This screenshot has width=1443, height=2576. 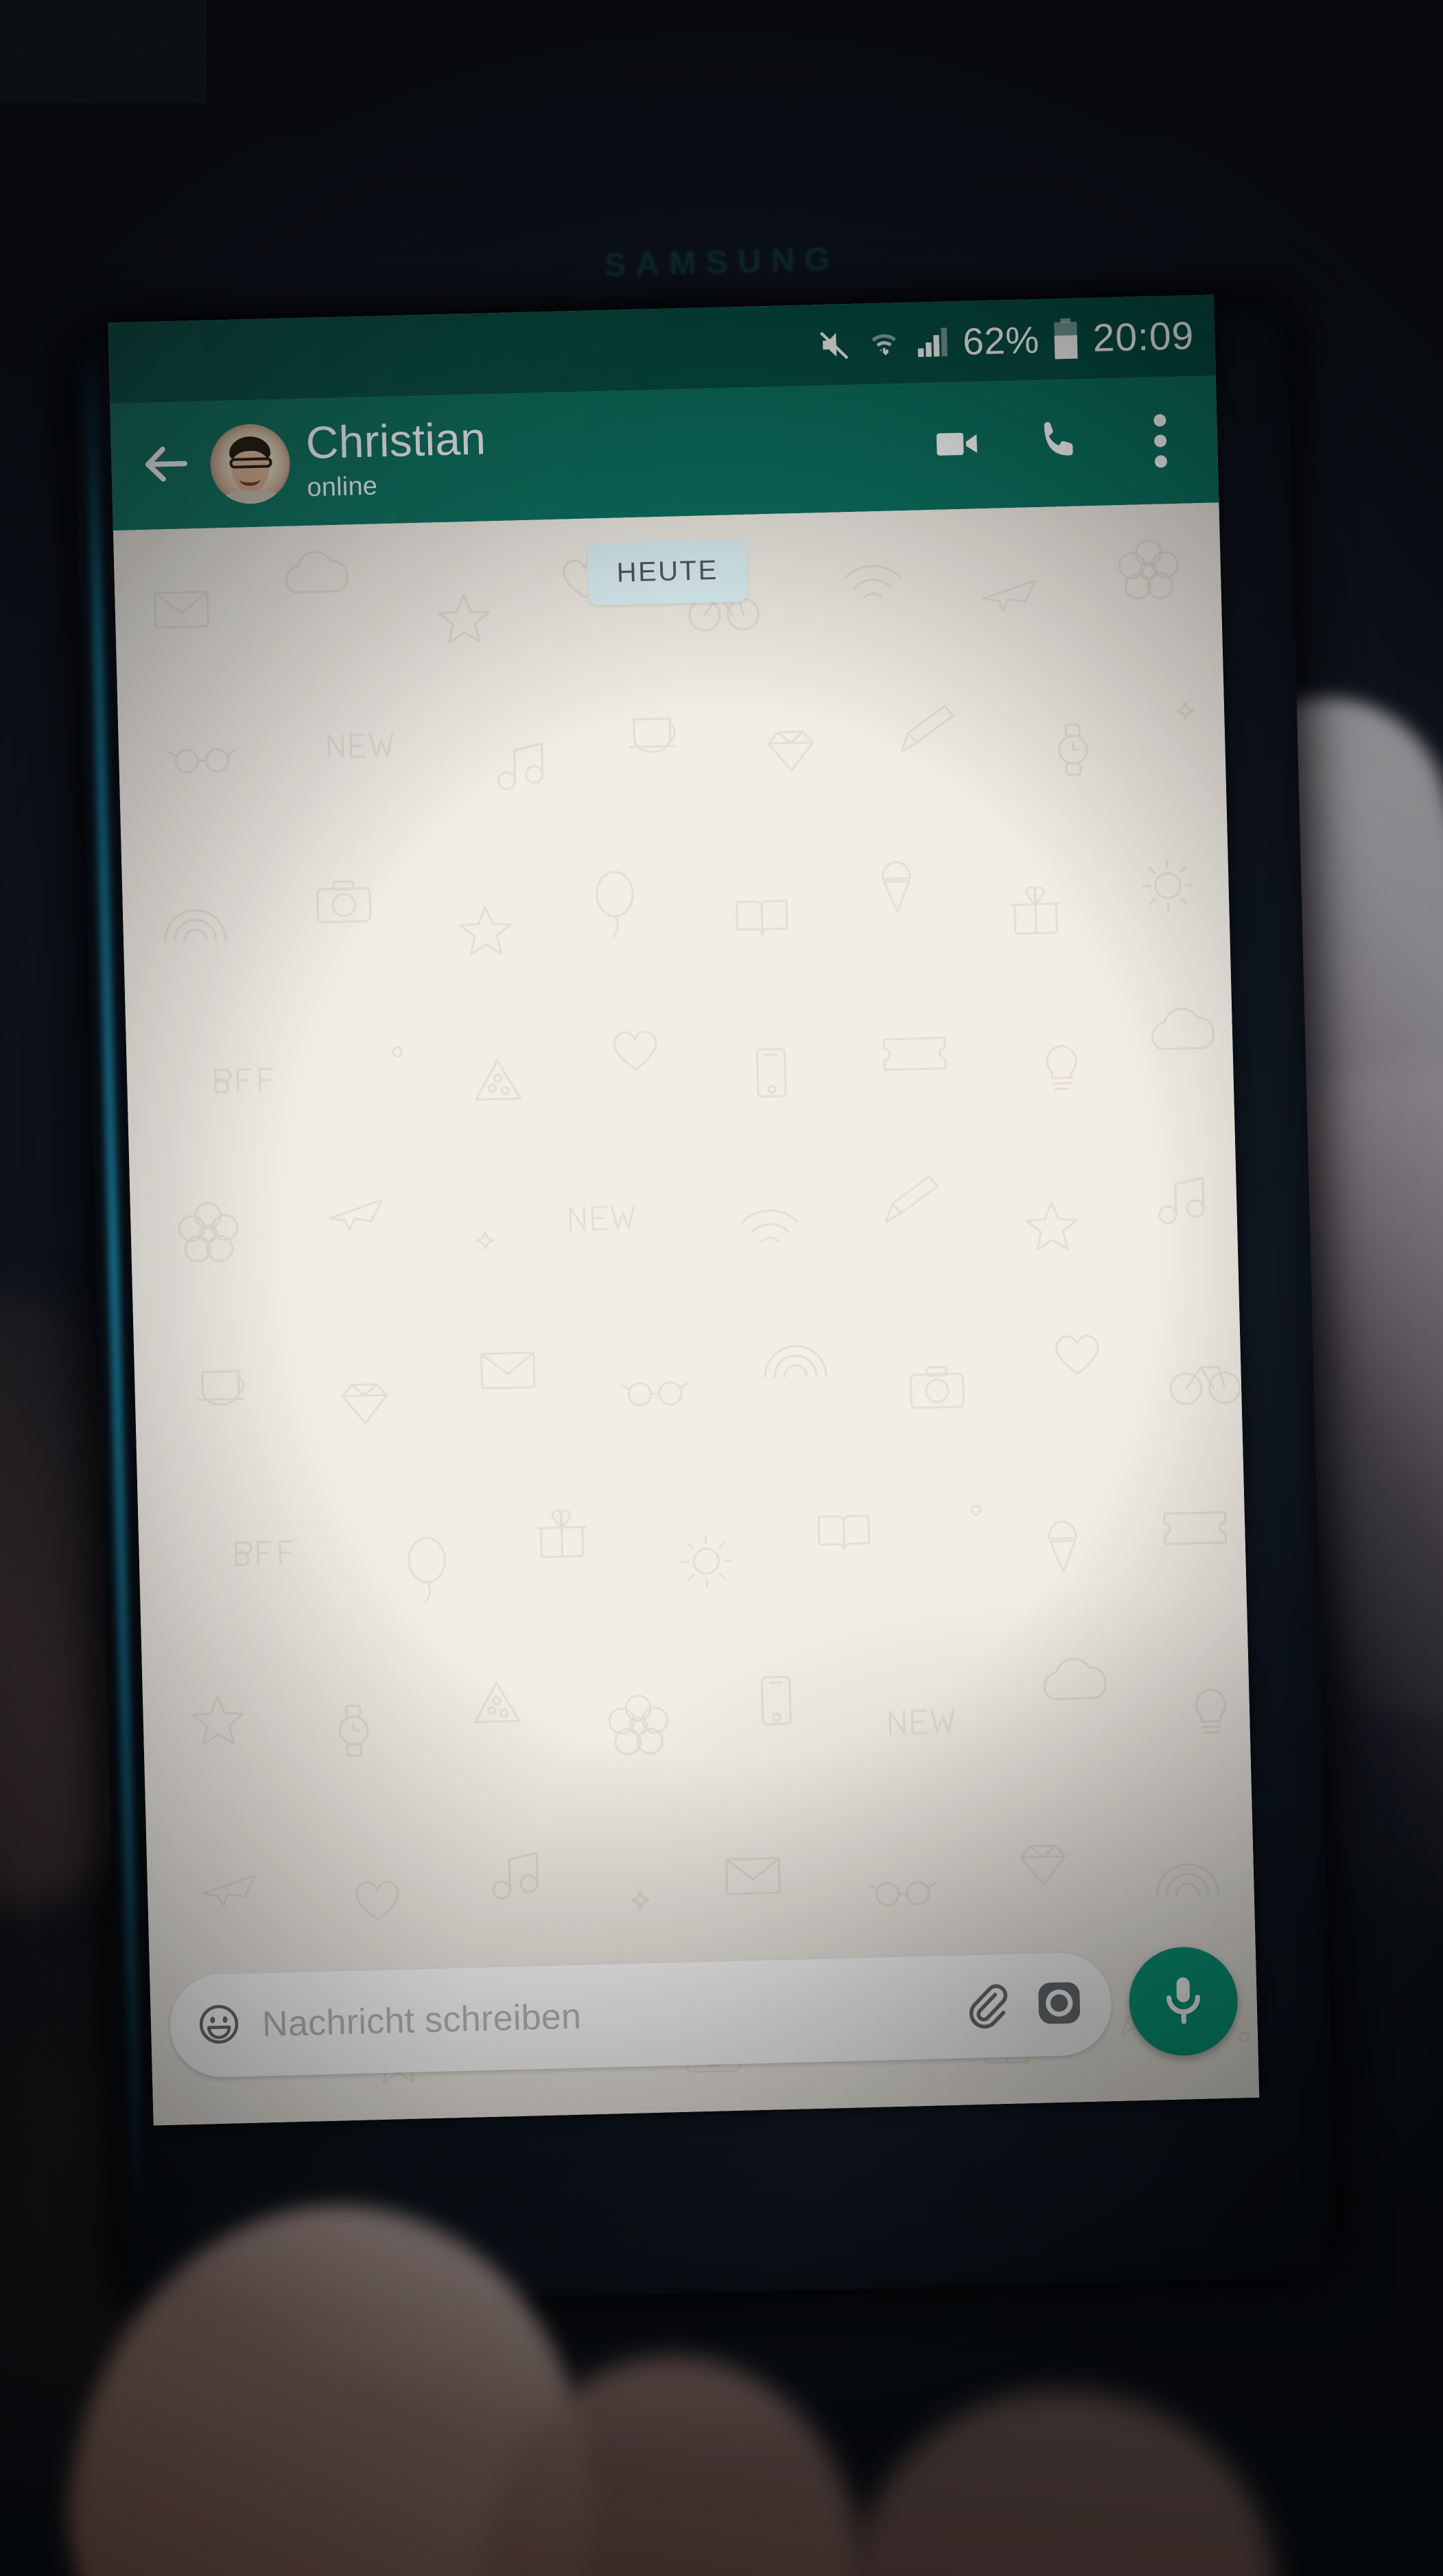 I want to click on voice-record-button, so click(x=1183, y=2001).